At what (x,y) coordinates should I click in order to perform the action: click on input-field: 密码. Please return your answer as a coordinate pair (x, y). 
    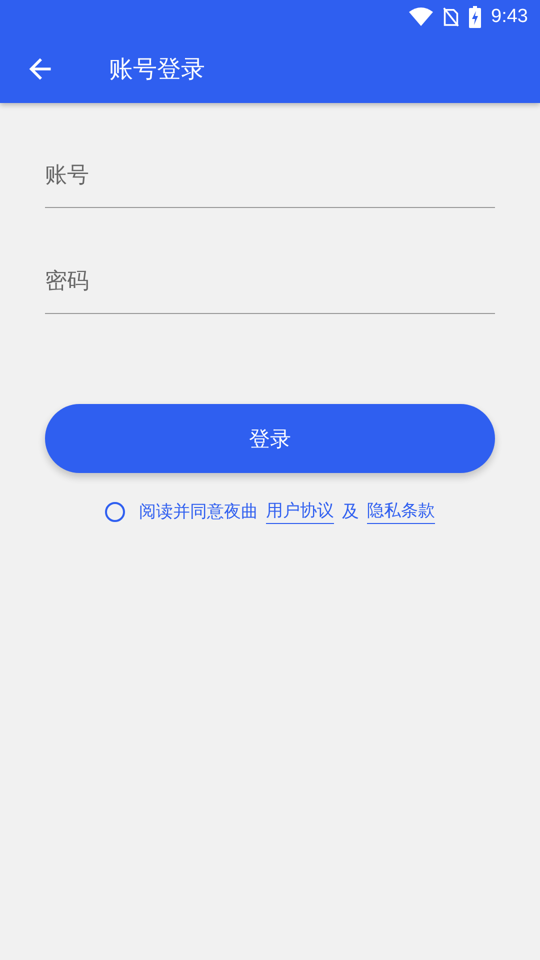
    Looking at the image, I should click on (270, 282).